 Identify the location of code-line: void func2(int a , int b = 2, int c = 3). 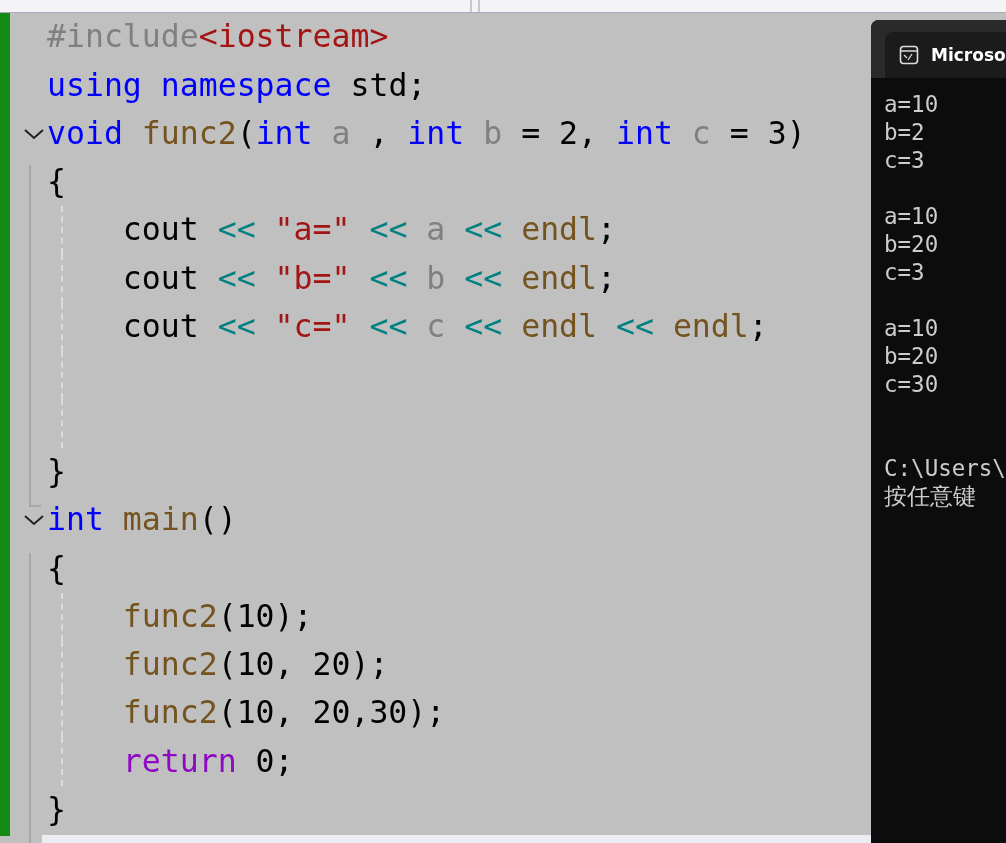
(426, 133).